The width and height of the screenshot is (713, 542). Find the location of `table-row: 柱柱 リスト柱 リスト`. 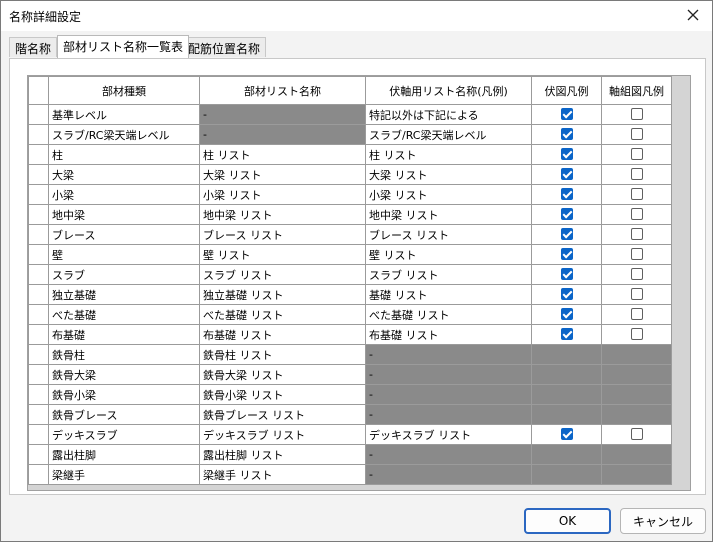

table-row: 柱柱 リスト柱 リスト is located at coordinates (350, 154).